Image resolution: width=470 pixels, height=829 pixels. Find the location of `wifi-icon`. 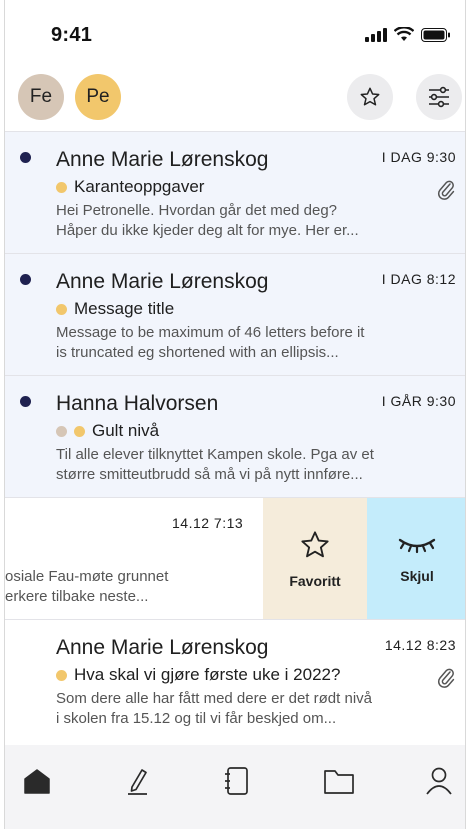

wifi-icon is located at coordinates (404, 34).